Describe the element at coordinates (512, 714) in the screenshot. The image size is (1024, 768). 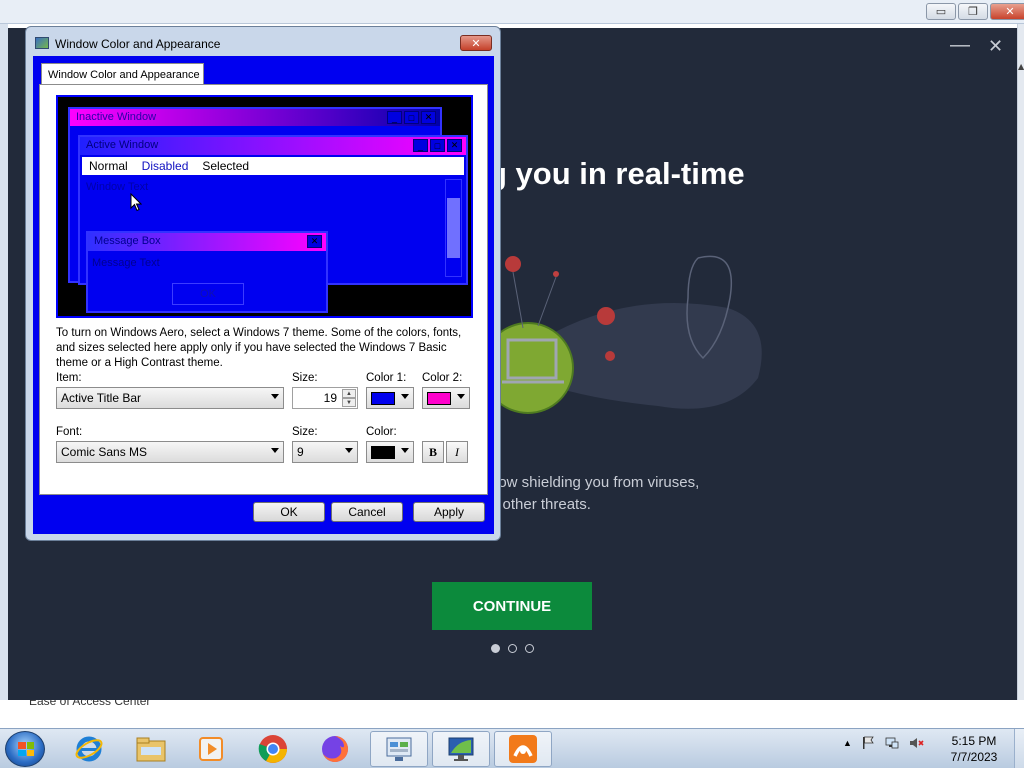
I see `background-window-content` at that location.